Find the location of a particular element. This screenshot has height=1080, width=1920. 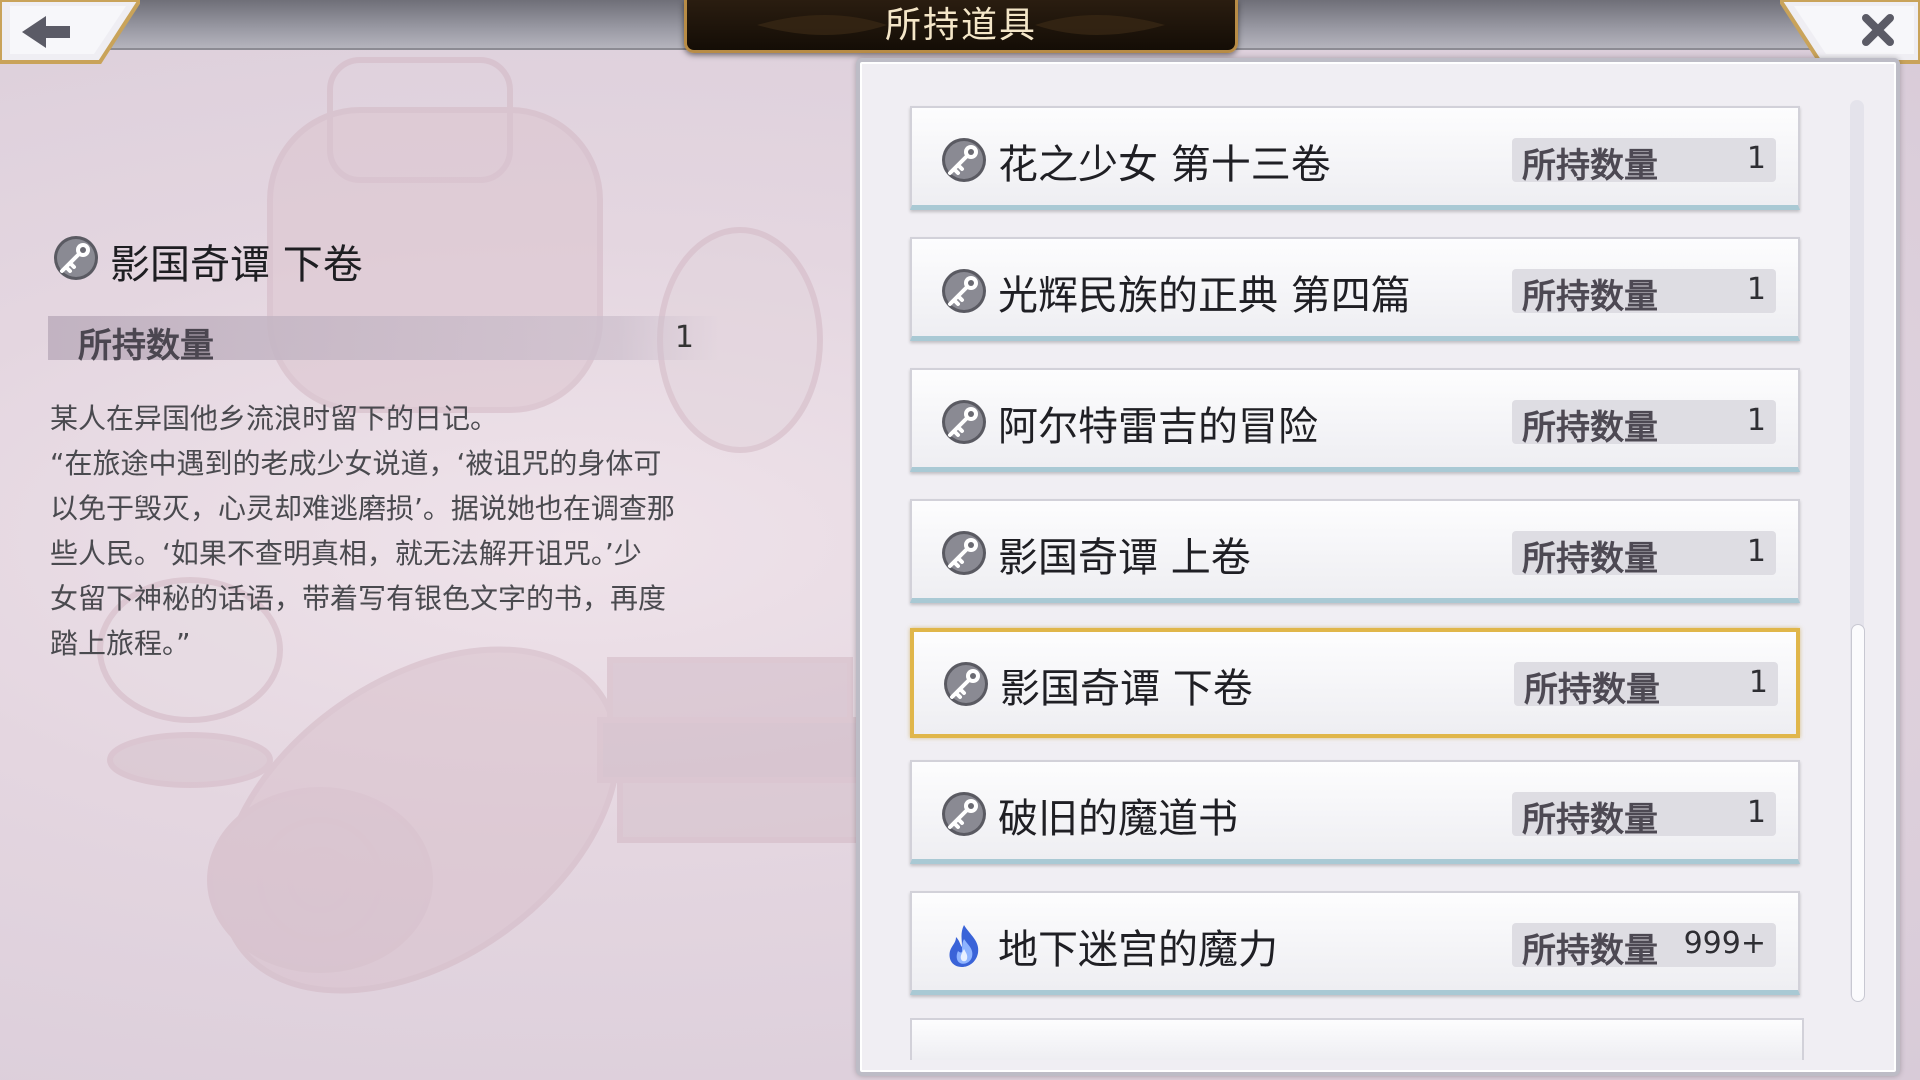

selected-item-name: 影国奇谭 下卷 is located at coordinates (236, 265).